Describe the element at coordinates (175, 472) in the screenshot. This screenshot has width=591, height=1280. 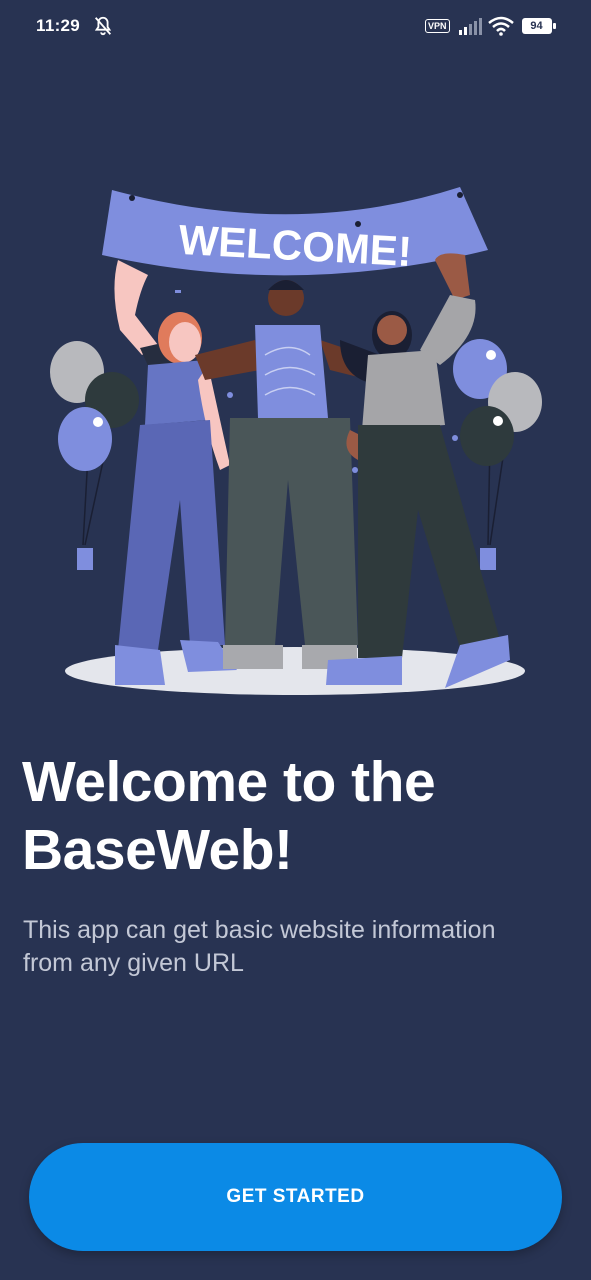
I see `person-left` at that location.